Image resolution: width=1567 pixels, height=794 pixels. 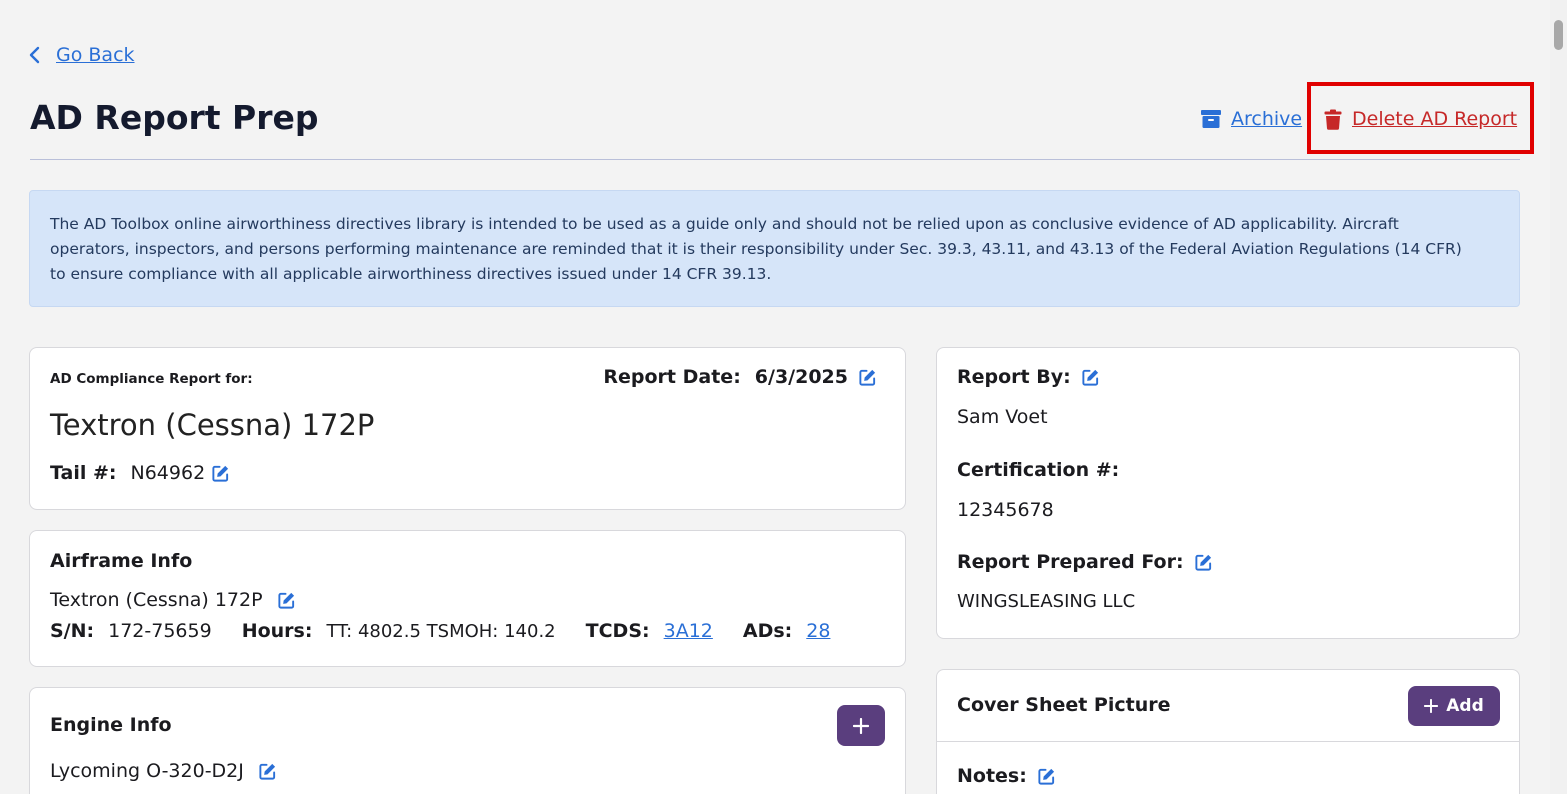 I want to click on go-back-label: Go Back, so click(x=95, y=55).